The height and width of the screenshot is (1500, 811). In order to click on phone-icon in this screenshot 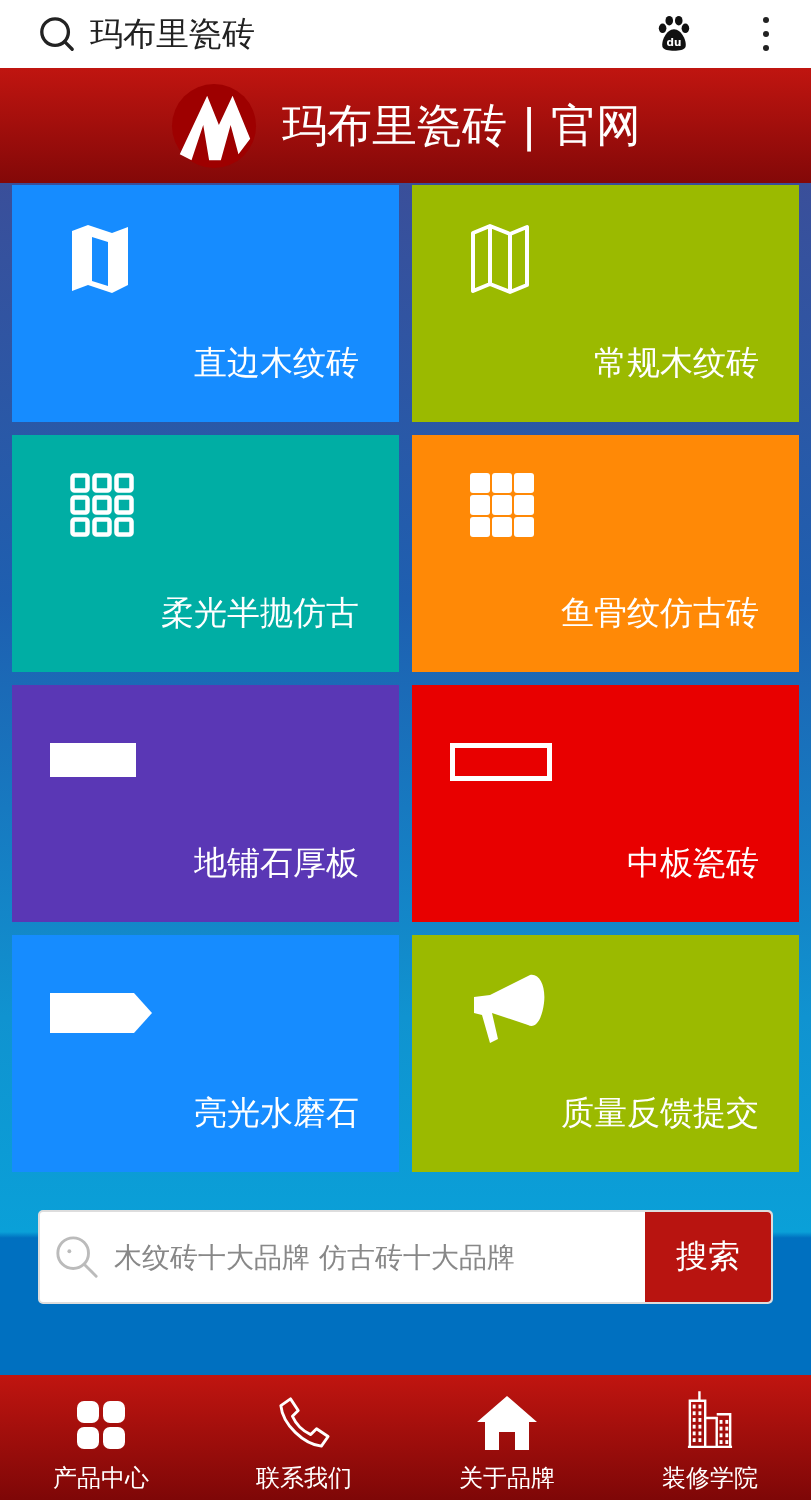, I will do `click(304, 1423)`.